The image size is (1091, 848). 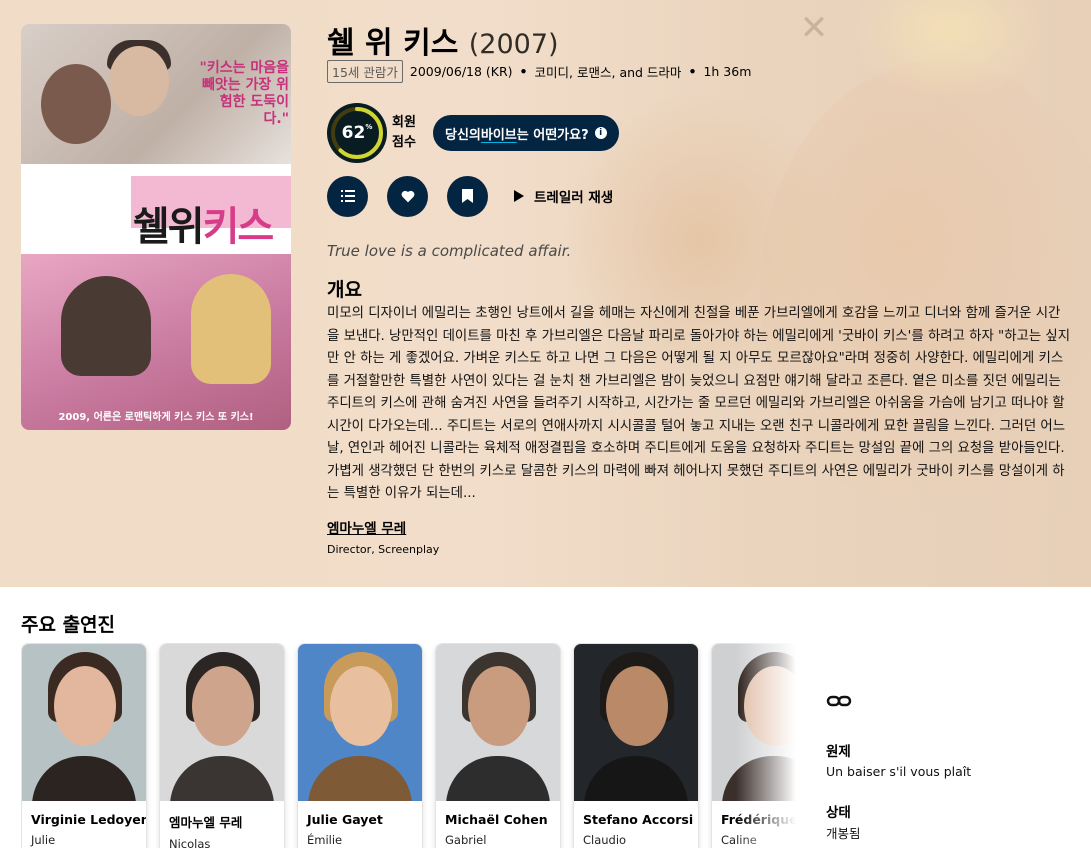 I want to click on status-label: 상태, so click(x=838, y=813).